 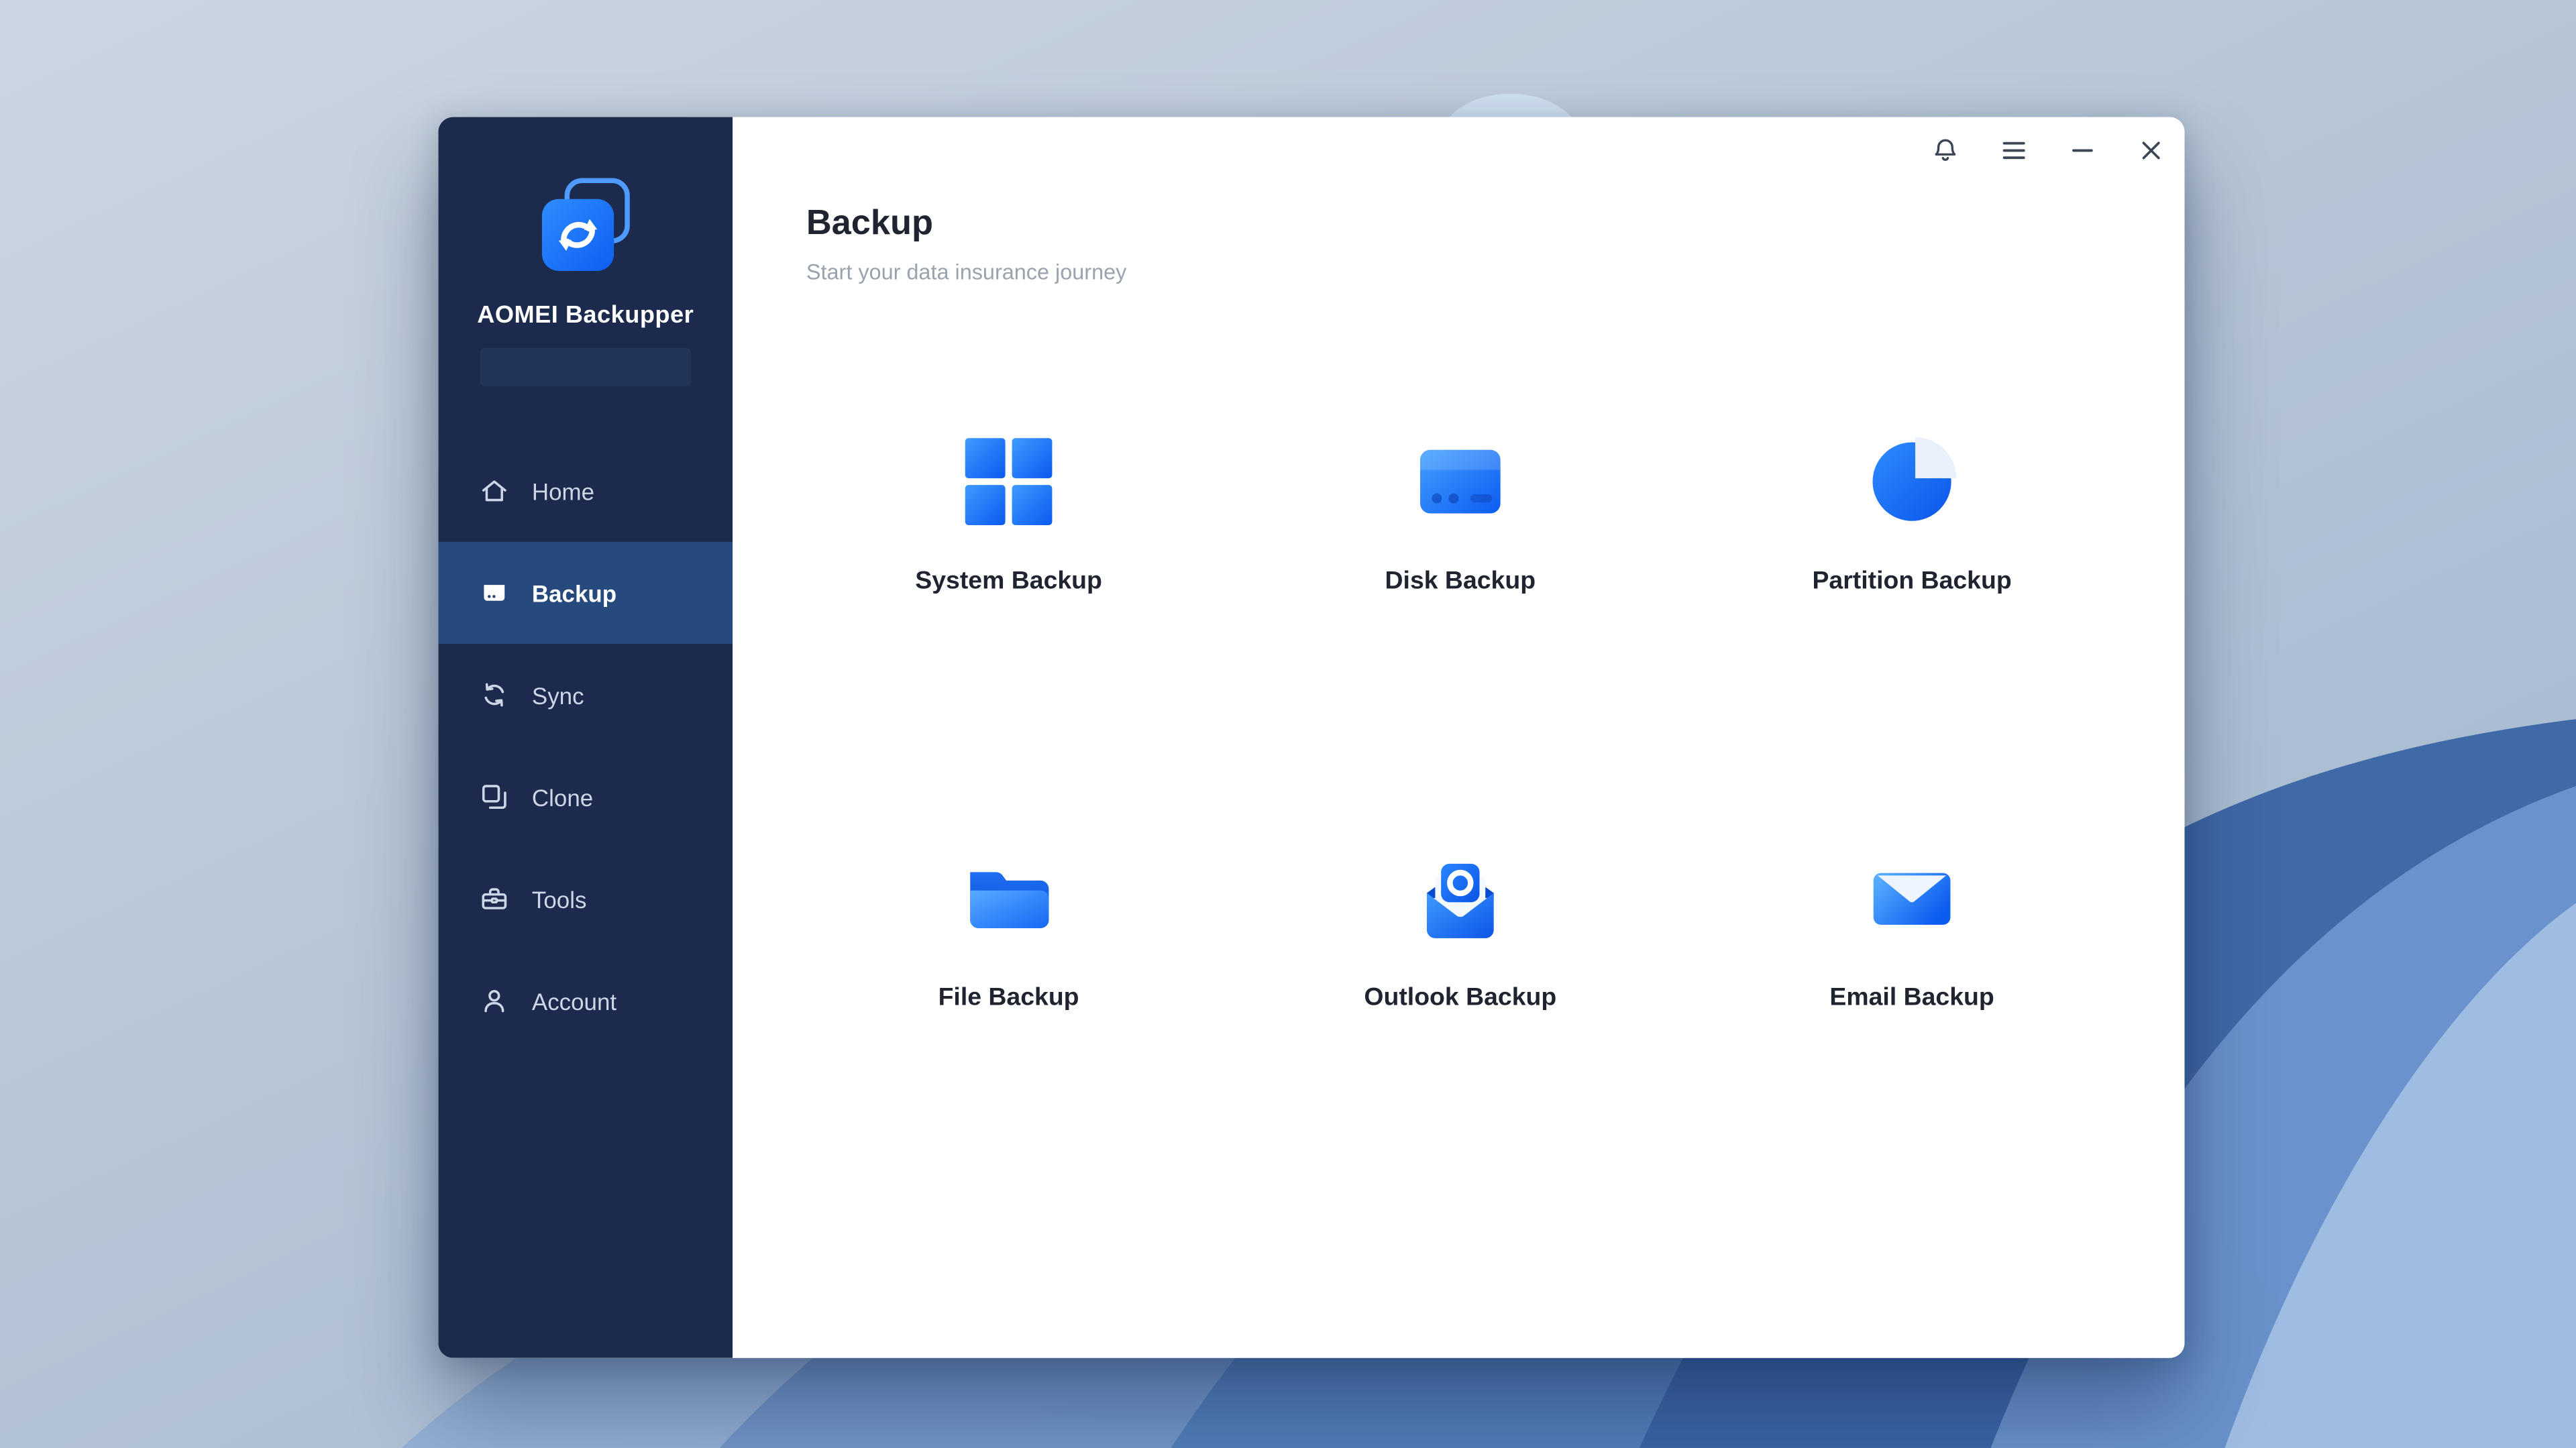 I want to click on sidebar-item-label: Clone, so click(x=562, y=797).